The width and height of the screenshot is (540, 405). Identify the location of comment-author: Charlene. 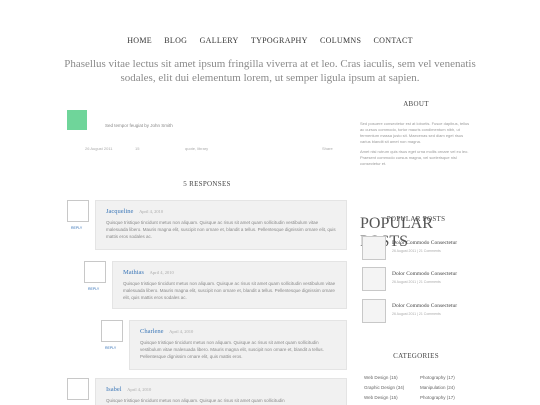
(151, 331).